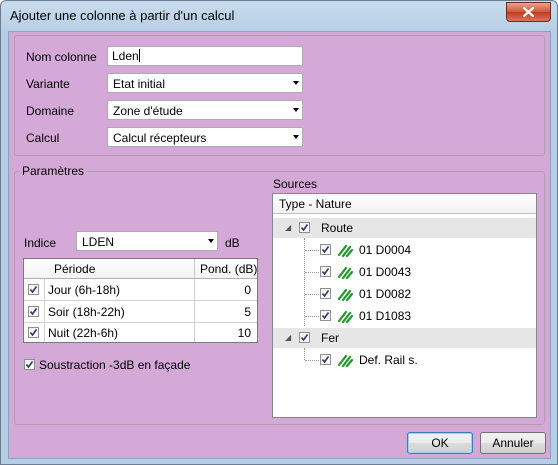  Describe the element at coordinates (125, 56) in the screenshot. I see `nom-colonne-value: Lden` at that location.